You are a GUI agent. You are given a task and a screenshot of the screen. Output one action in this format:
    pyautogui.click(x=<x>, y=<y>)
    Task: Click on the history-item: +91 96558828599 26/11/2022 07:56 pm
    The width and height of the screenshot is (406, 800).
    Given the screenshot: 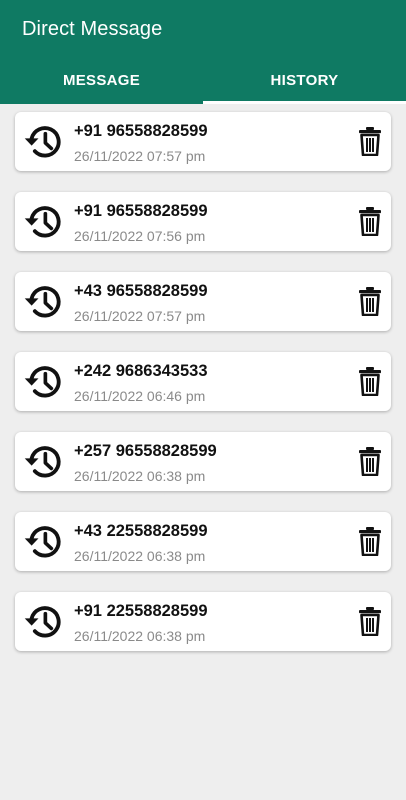 What is the action you would take?
    pyautogui.click(x=203, y=221)
    